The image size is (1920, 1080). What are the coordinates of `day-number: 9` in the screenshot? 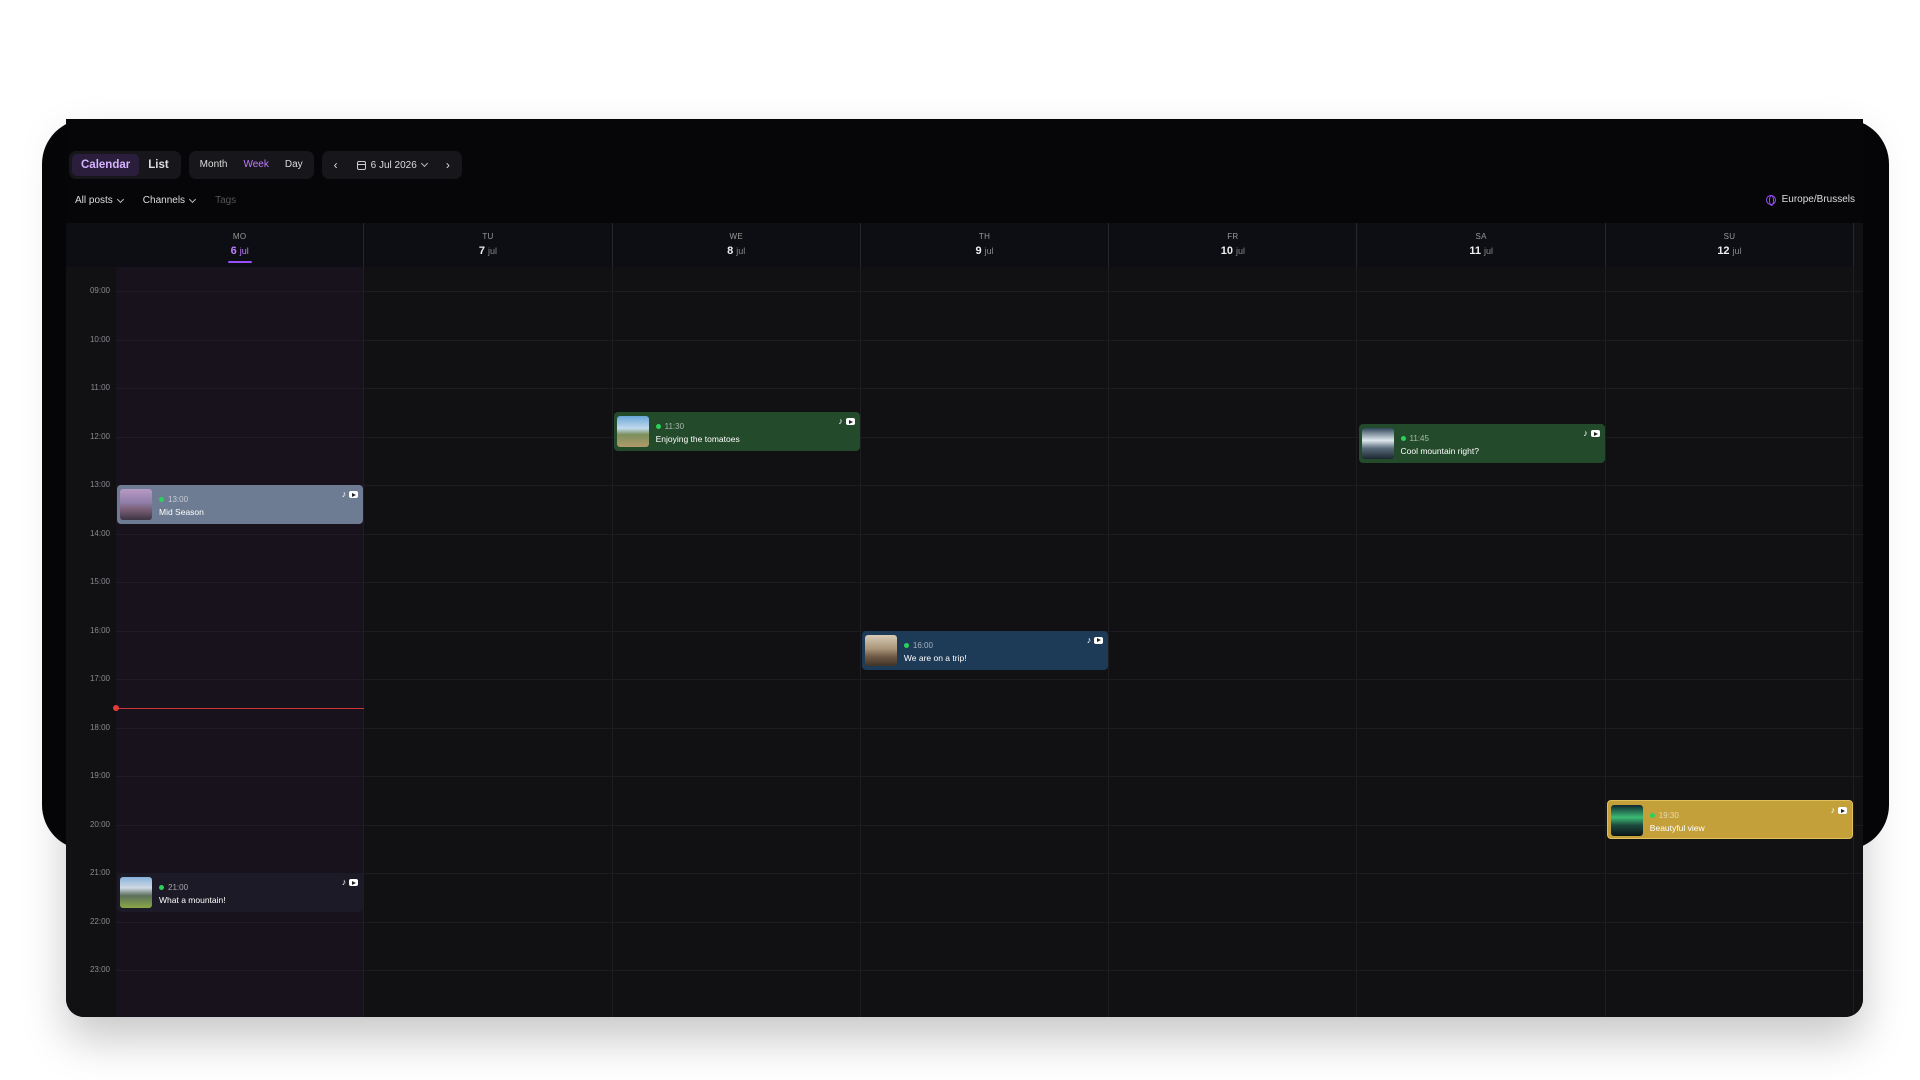 It's located at (978, 251).